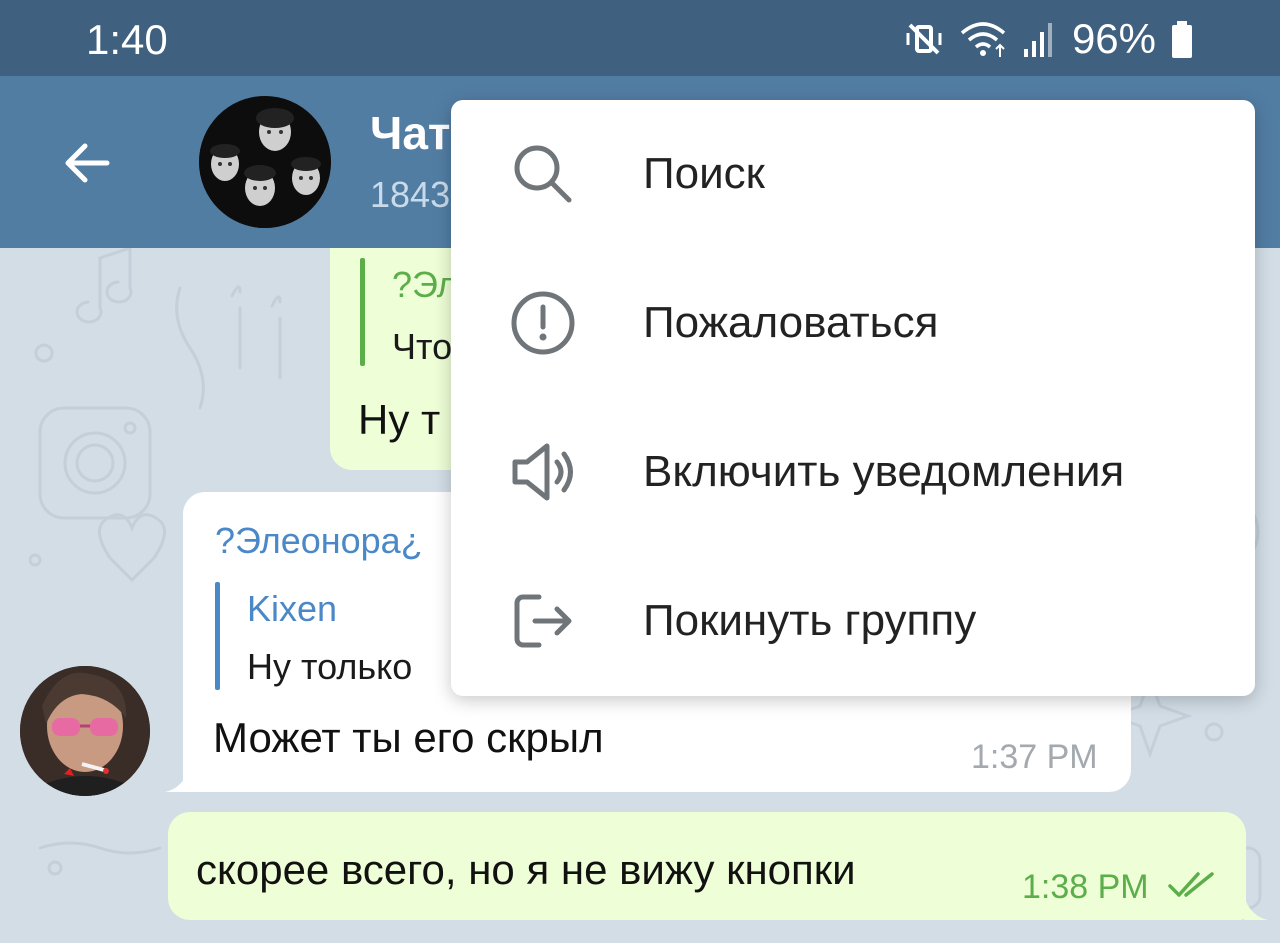 This screenshot has width=1280, height=943. I want to click on sender-name: ?Элеонора¿, so click(319, 541).